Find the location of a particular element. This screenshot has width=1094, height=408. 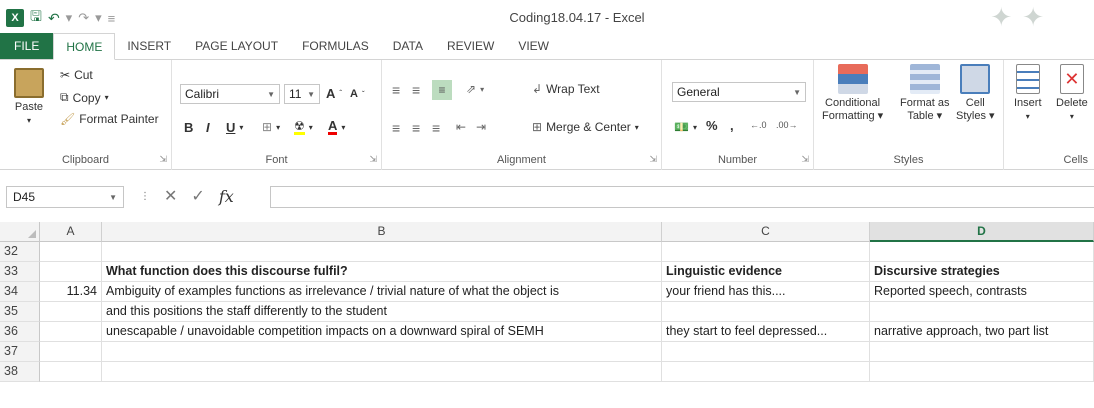

tab-insert: INSERT is located at coordinates (149, 46).